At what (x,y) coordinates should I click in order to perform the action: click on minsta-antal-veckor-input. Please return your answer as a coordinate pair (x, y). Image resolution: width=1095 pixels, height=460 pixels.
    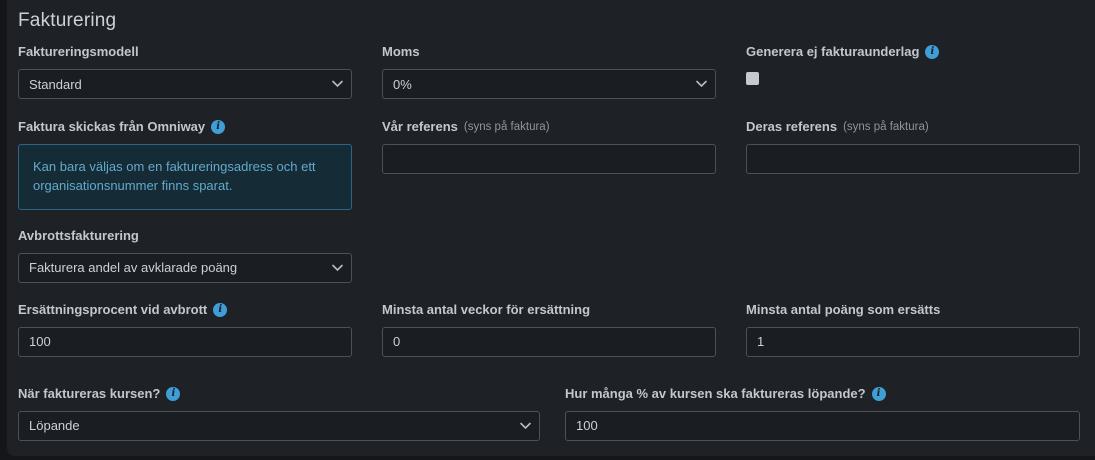
    Looking at the image, I should click on (549, 341).